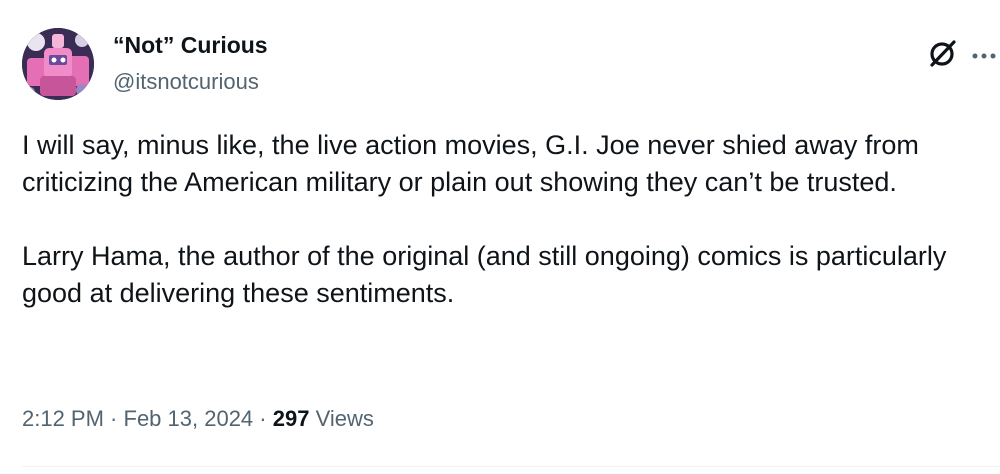 This screenshot has width=1000, height=474. What do you see at coordinates (63, 418) in the screenshot?
I see `tweet-time: 2:12 PM` at bounding box center [63, 418].